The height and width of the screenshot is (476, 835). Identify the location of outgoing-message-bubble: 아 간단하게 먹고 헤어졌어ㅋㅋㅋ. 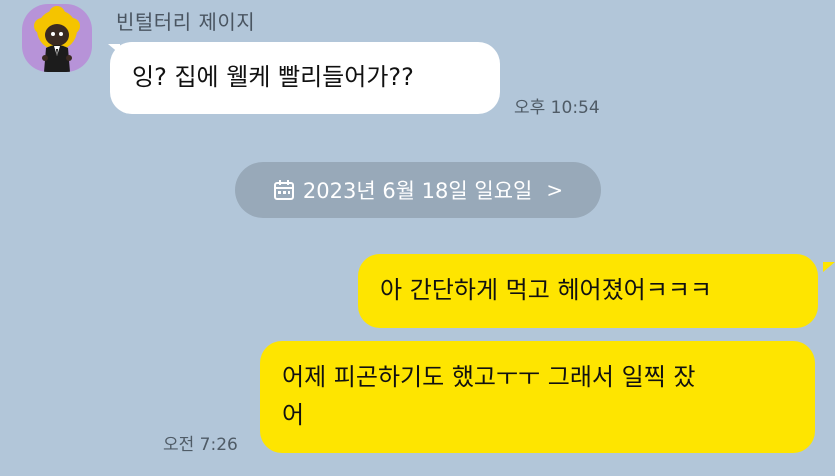
(588, 291).